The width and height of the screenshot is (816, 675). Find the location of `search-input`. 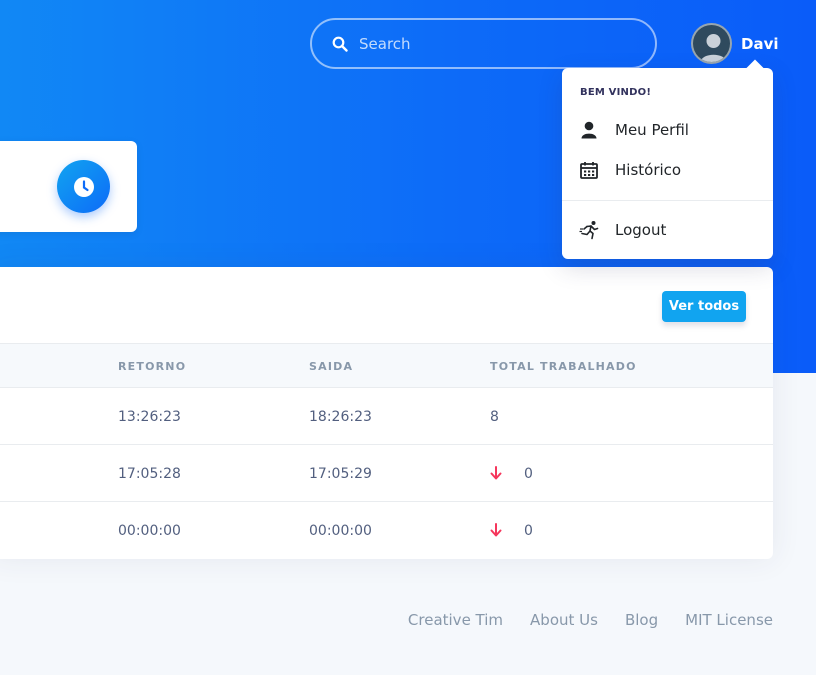

search-input is located at coordinates (494, 43).